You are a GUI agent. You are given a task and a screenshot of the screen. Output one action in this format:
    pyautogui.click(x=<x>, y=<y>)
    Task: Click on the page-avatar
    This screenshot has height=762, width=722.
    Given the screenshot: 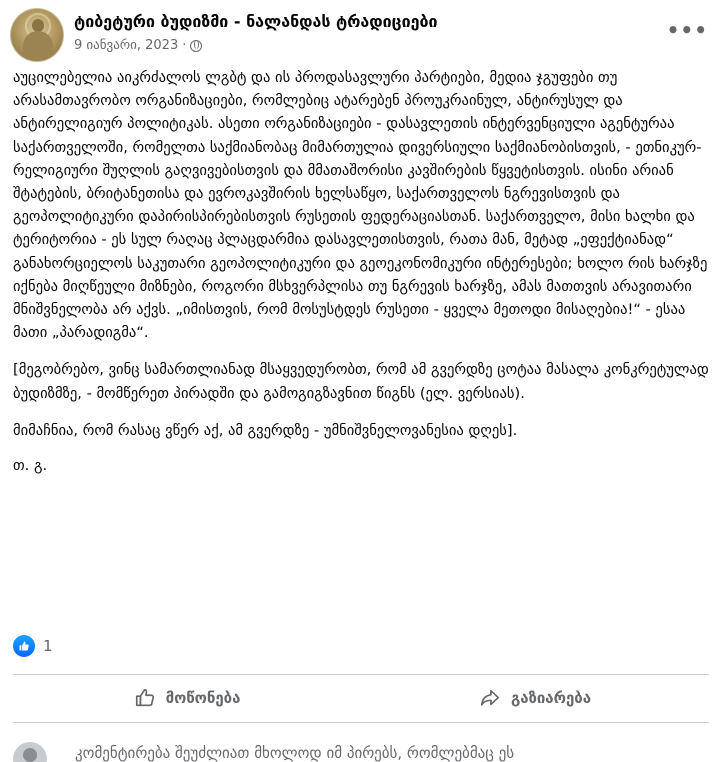 What is the action you would take?
    pyautogui.click(x=37, y=35)
    